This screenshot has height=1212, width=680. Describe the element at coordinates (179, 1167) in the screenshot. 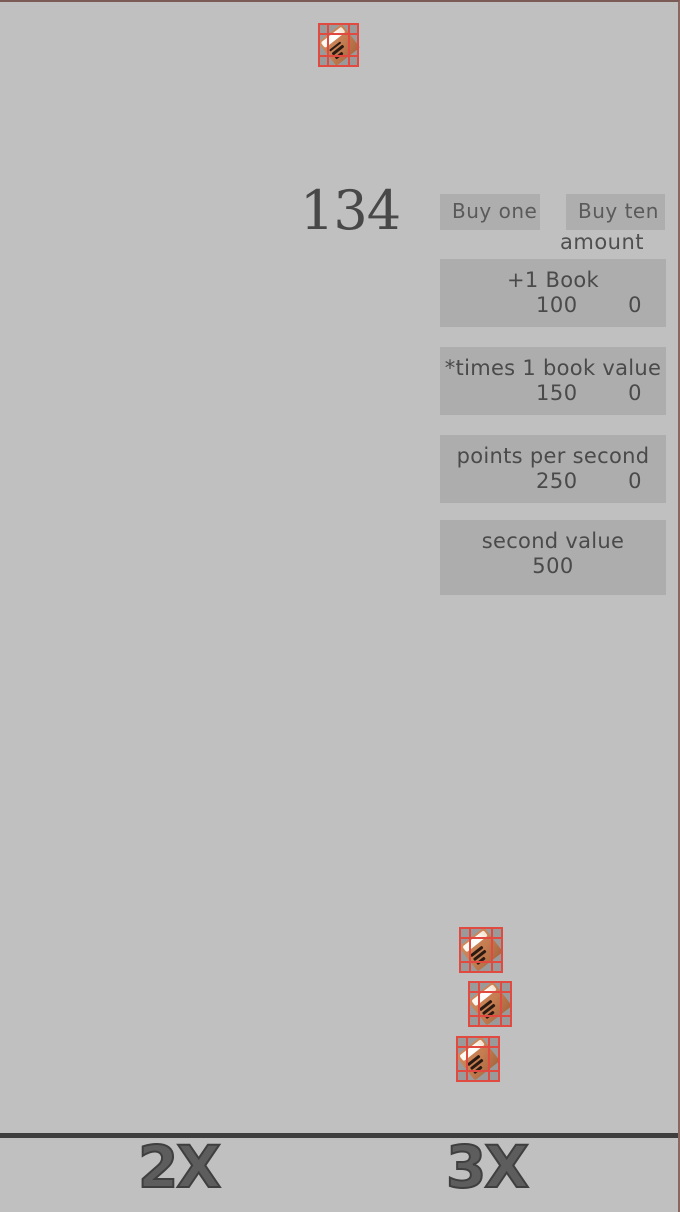

I see `multiplier-2x-button: 2X` at that location.